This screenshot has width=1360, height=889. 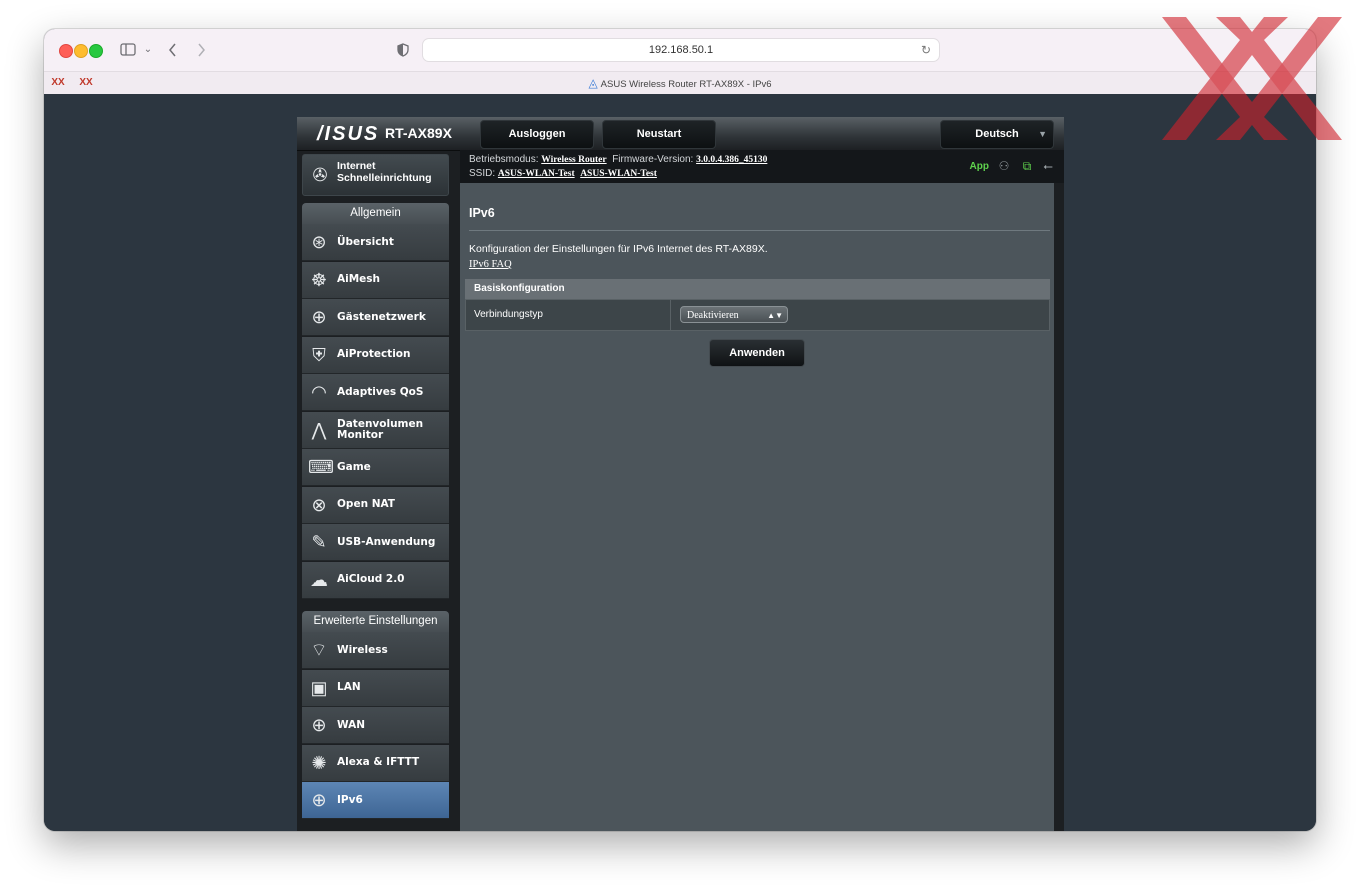 What do you see at coordinates (731, 160) in the screenshot?
I see `firmware-link: 3.0.0.4.386_45130` at bounding box center [731, 160].